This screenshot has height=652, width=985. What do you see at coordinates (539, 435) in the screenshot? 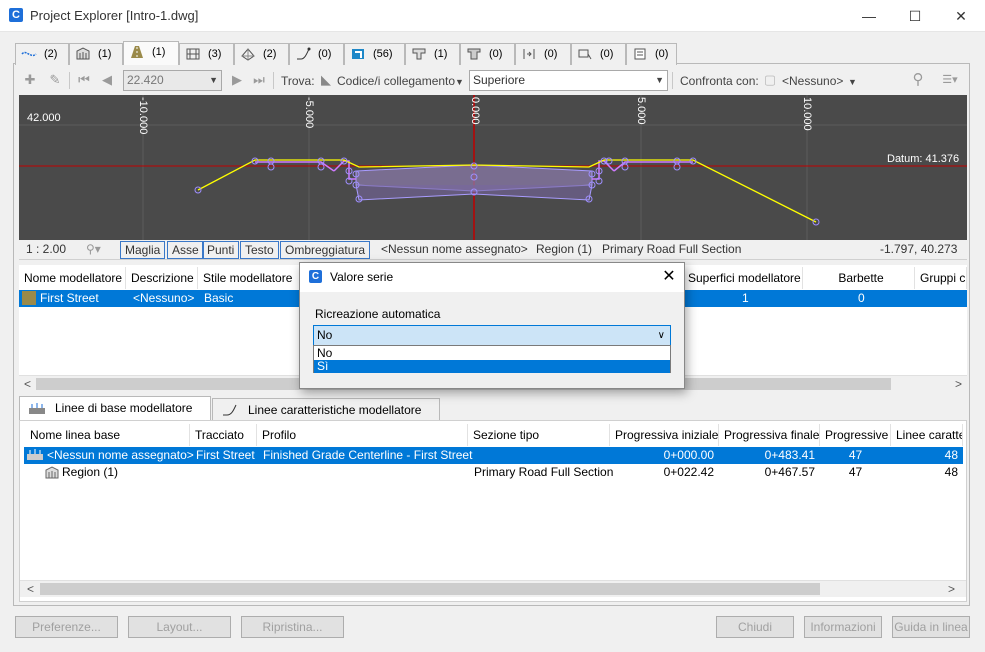
I see `column-header: Sezione tipo` at bounding box center [539, 435].